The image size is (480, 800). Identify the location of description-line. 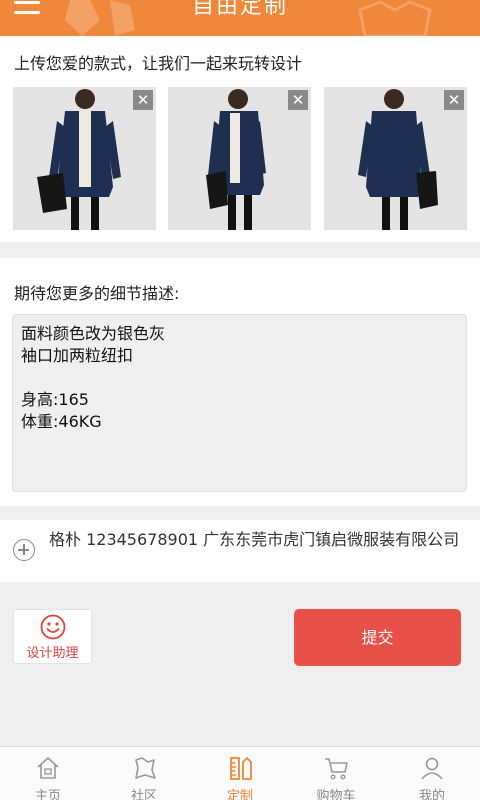
(239, 378).